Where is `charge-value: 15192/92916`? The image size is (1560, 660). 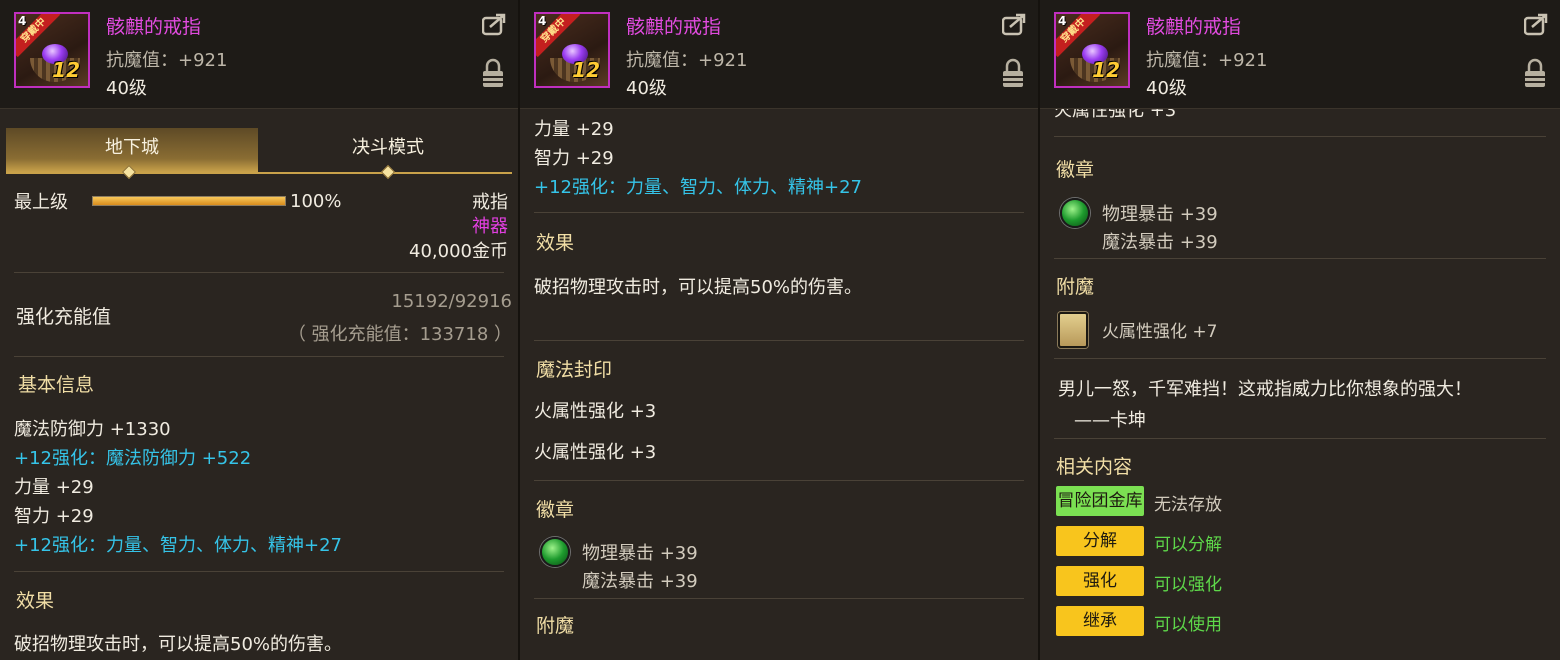
charge-value: 15192/92916 is located at coordinates (451, 301).